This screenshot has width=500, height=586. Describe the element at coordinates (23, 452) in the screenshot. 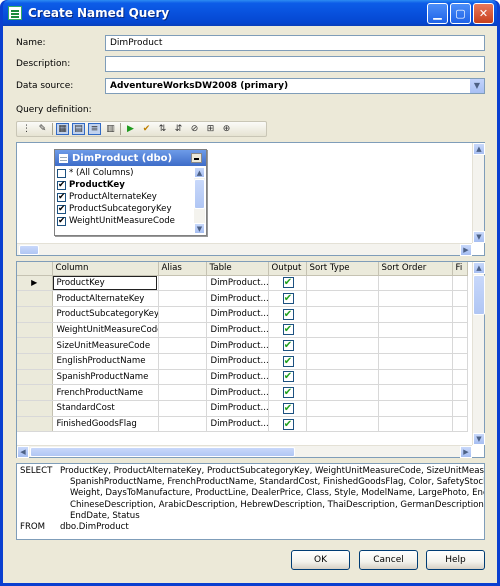

I see `scroll-left-icon: ◀` at that location.